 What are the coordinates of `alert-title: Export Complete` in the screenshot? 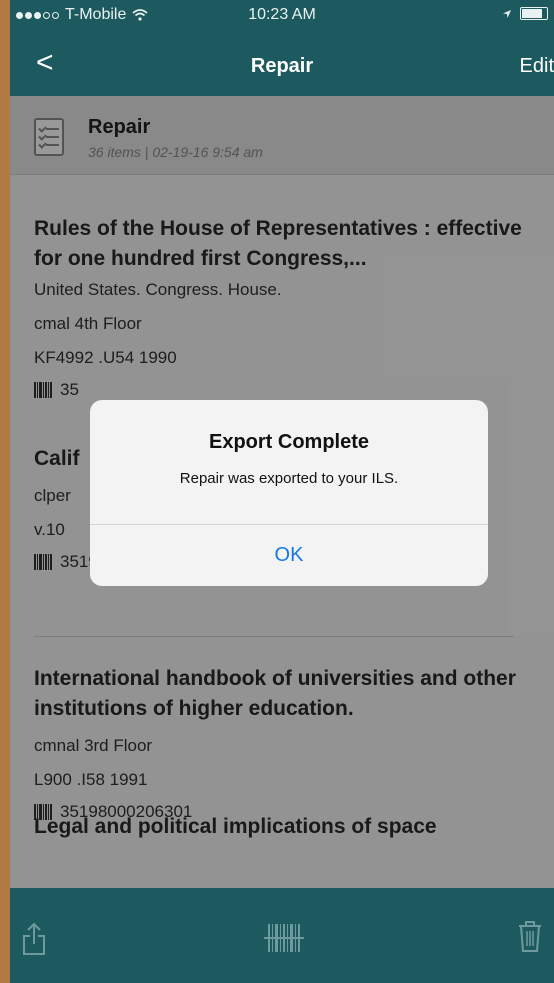 It's located at (289, 442).